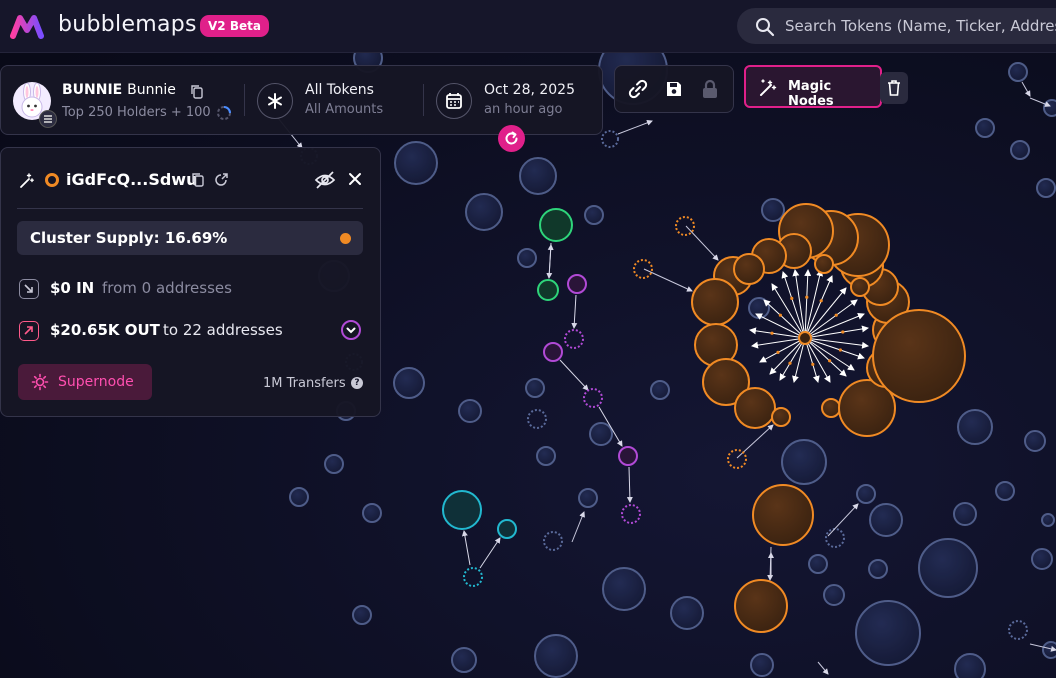 This screenshot has width=1056, height=678. I want to click on close-icon, so click(355, 179).